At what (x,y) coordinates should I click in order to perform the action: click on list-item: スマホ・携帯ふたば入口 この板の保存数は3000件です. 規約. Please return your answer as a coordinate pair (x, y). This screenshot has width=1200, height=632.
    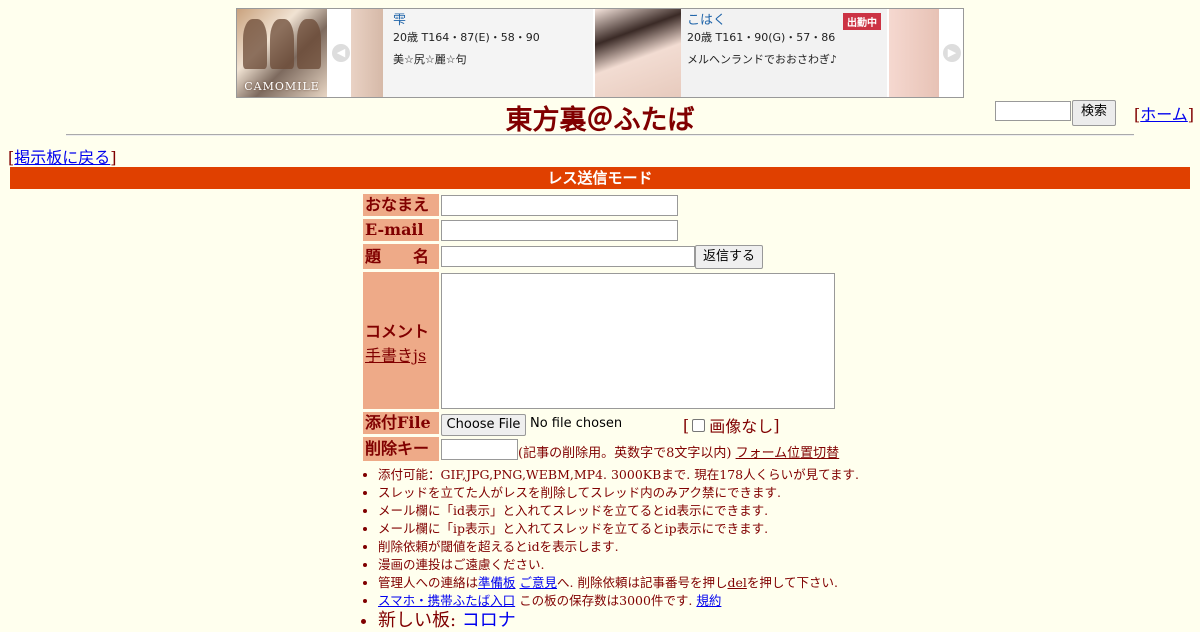
    Looking at the image, I should click on (618, 601).